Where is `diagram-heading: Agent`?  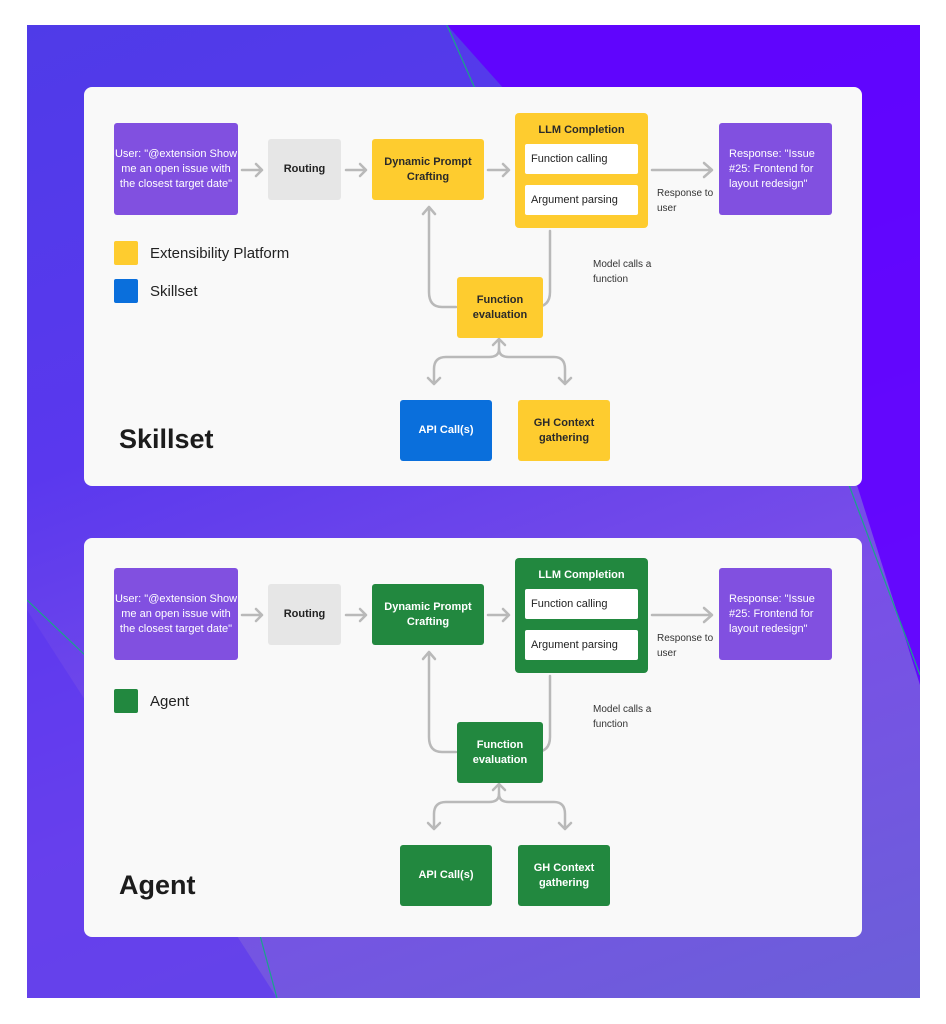
diagram-heading: Agent is located at coordinates (157, 885).